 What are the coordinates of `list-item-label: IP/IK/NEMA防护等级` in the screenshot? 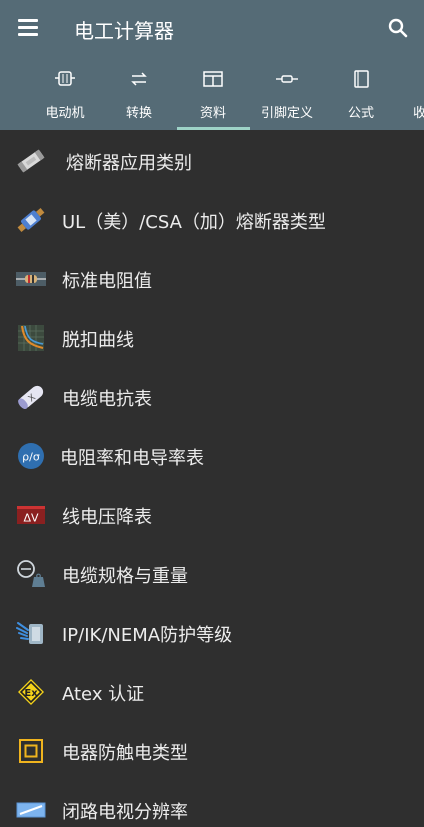 It's located at (147, 635).